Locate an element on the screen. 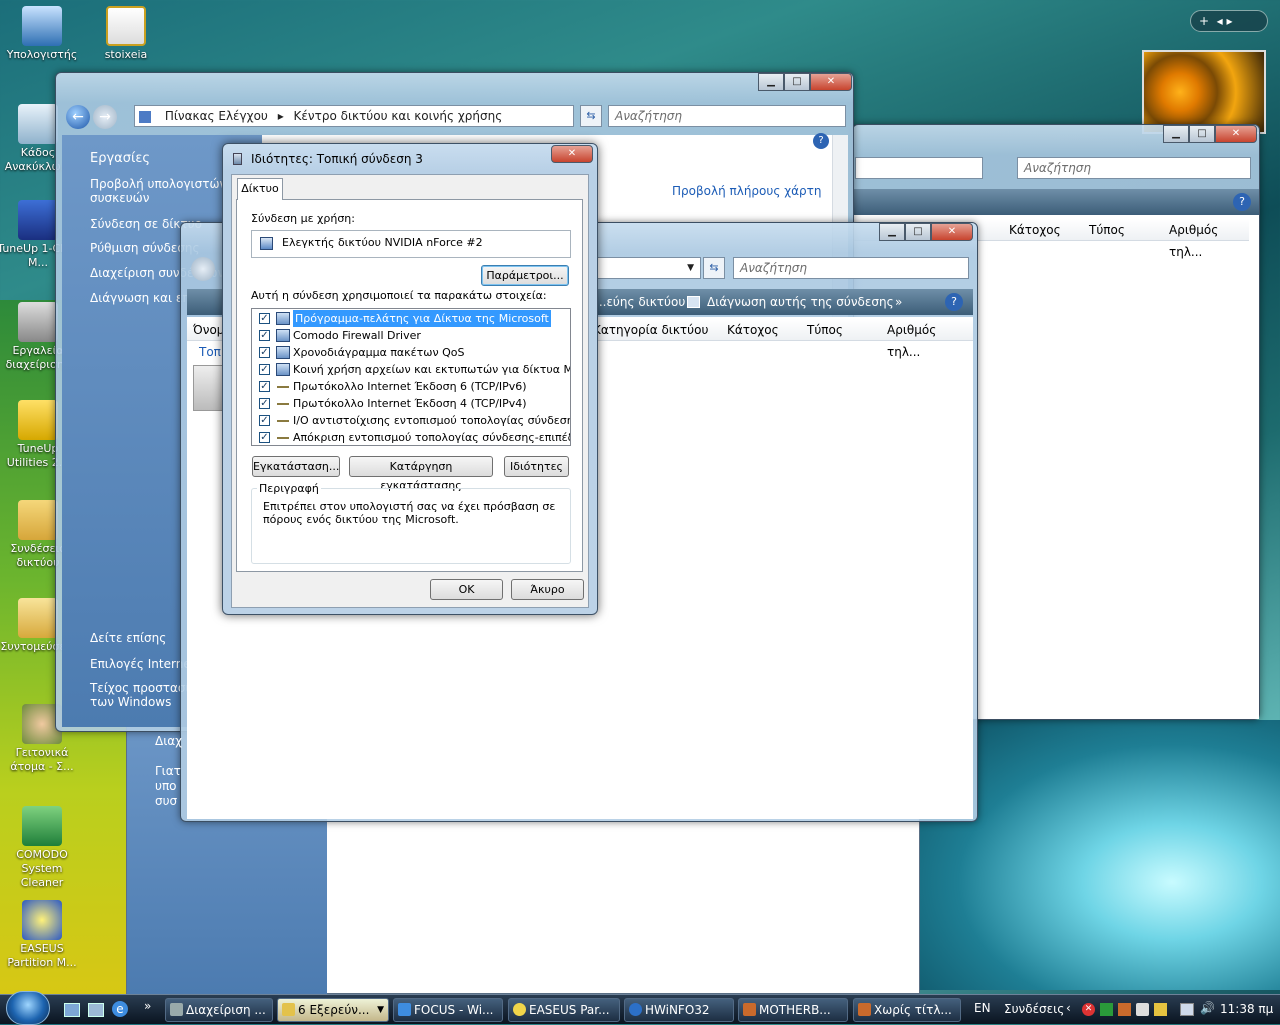 The height and width of the screenshot is (1025, 1280). component-item: ✓ Χρονοδιάγραμμα πακέτων QoS is located at coordinates (412, 352).